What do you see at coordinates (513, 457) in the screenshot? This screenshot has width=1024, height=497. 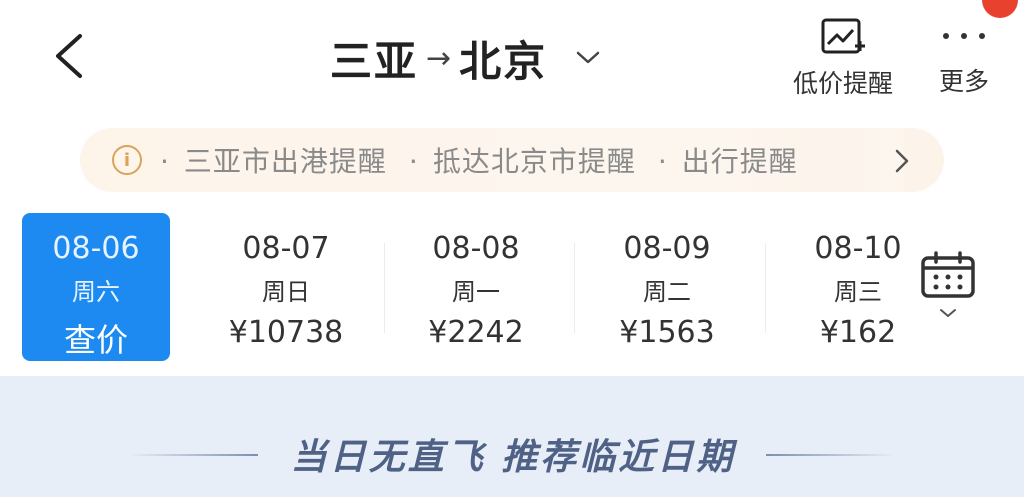 I see `recommendation-title: 当日无直飞 推荐临近日期` at bounding box center [513, 457].